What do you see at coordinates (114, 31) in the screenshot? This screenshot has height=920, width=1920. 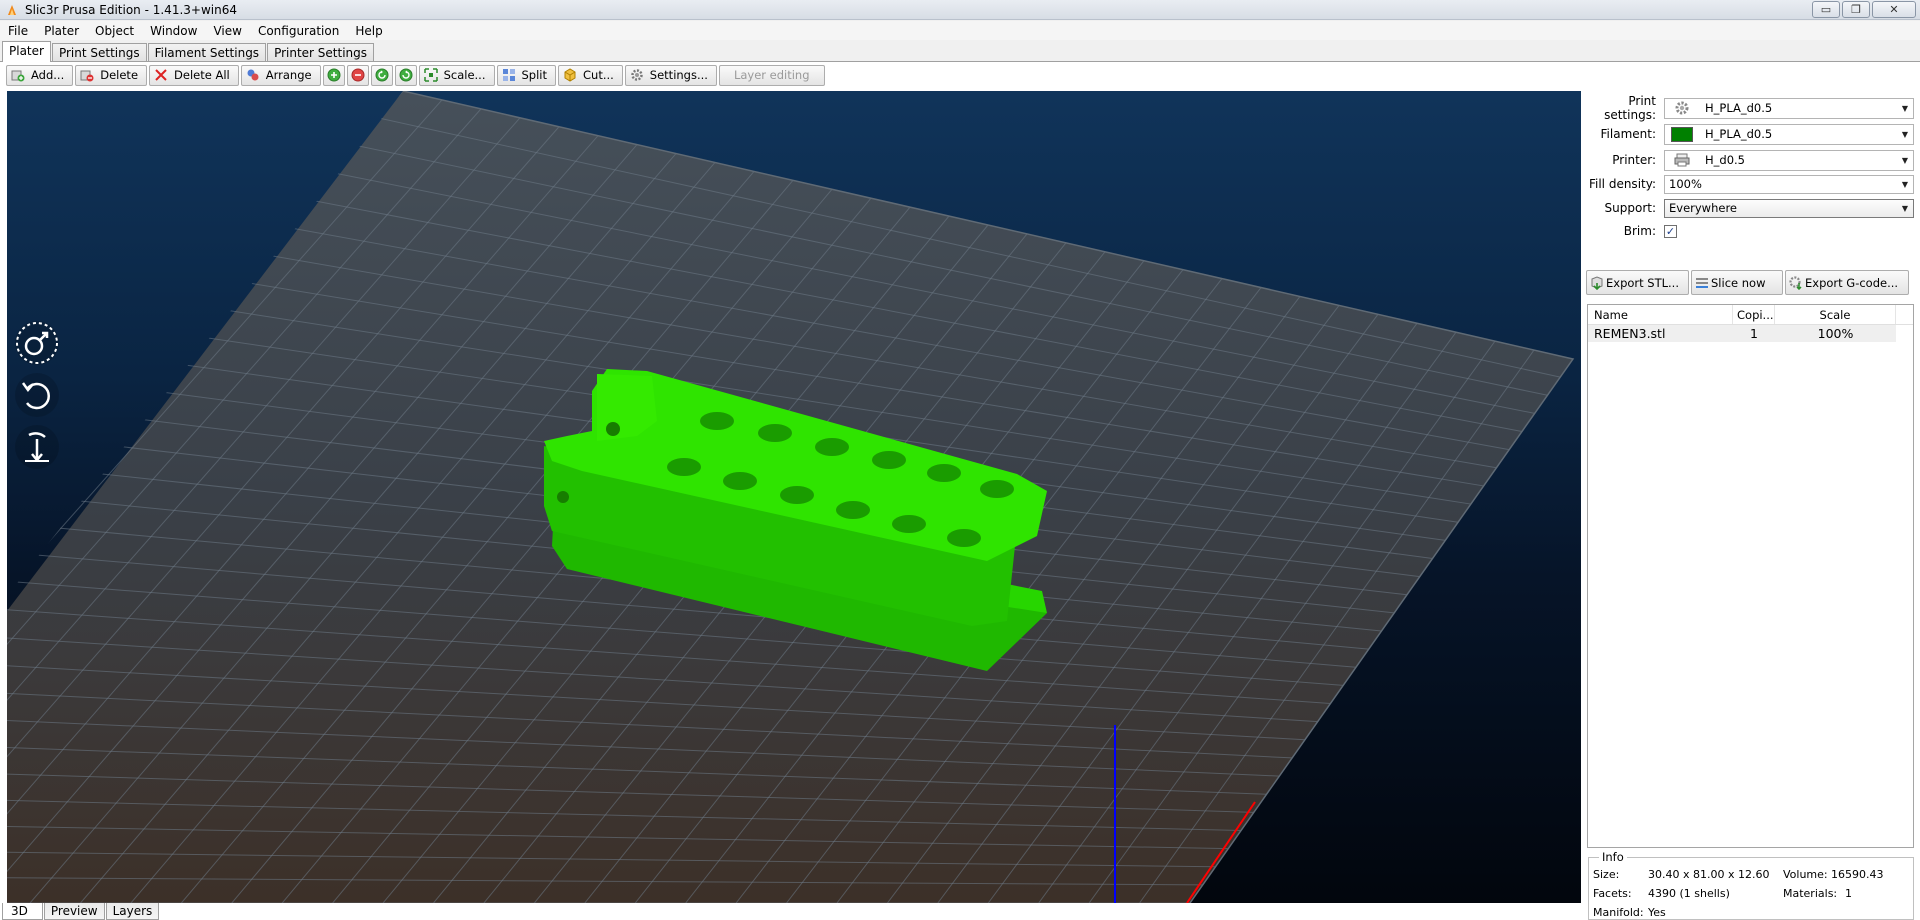 I see `menu-object: Object` at bounding box center [114, 31].